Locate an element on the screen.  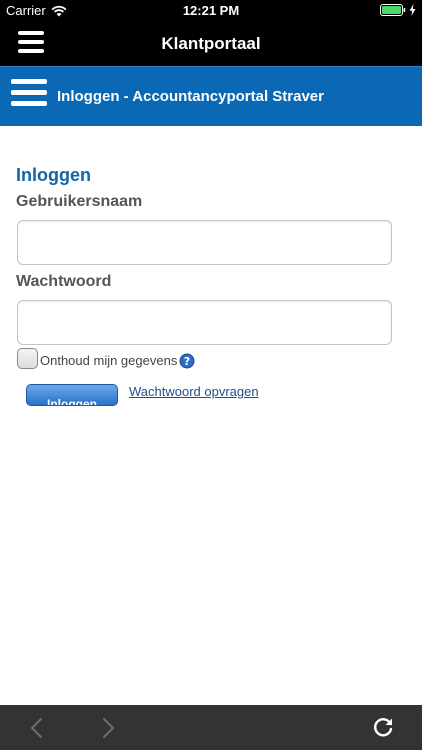
remember-checkbox is located at coordinates (27, 358).